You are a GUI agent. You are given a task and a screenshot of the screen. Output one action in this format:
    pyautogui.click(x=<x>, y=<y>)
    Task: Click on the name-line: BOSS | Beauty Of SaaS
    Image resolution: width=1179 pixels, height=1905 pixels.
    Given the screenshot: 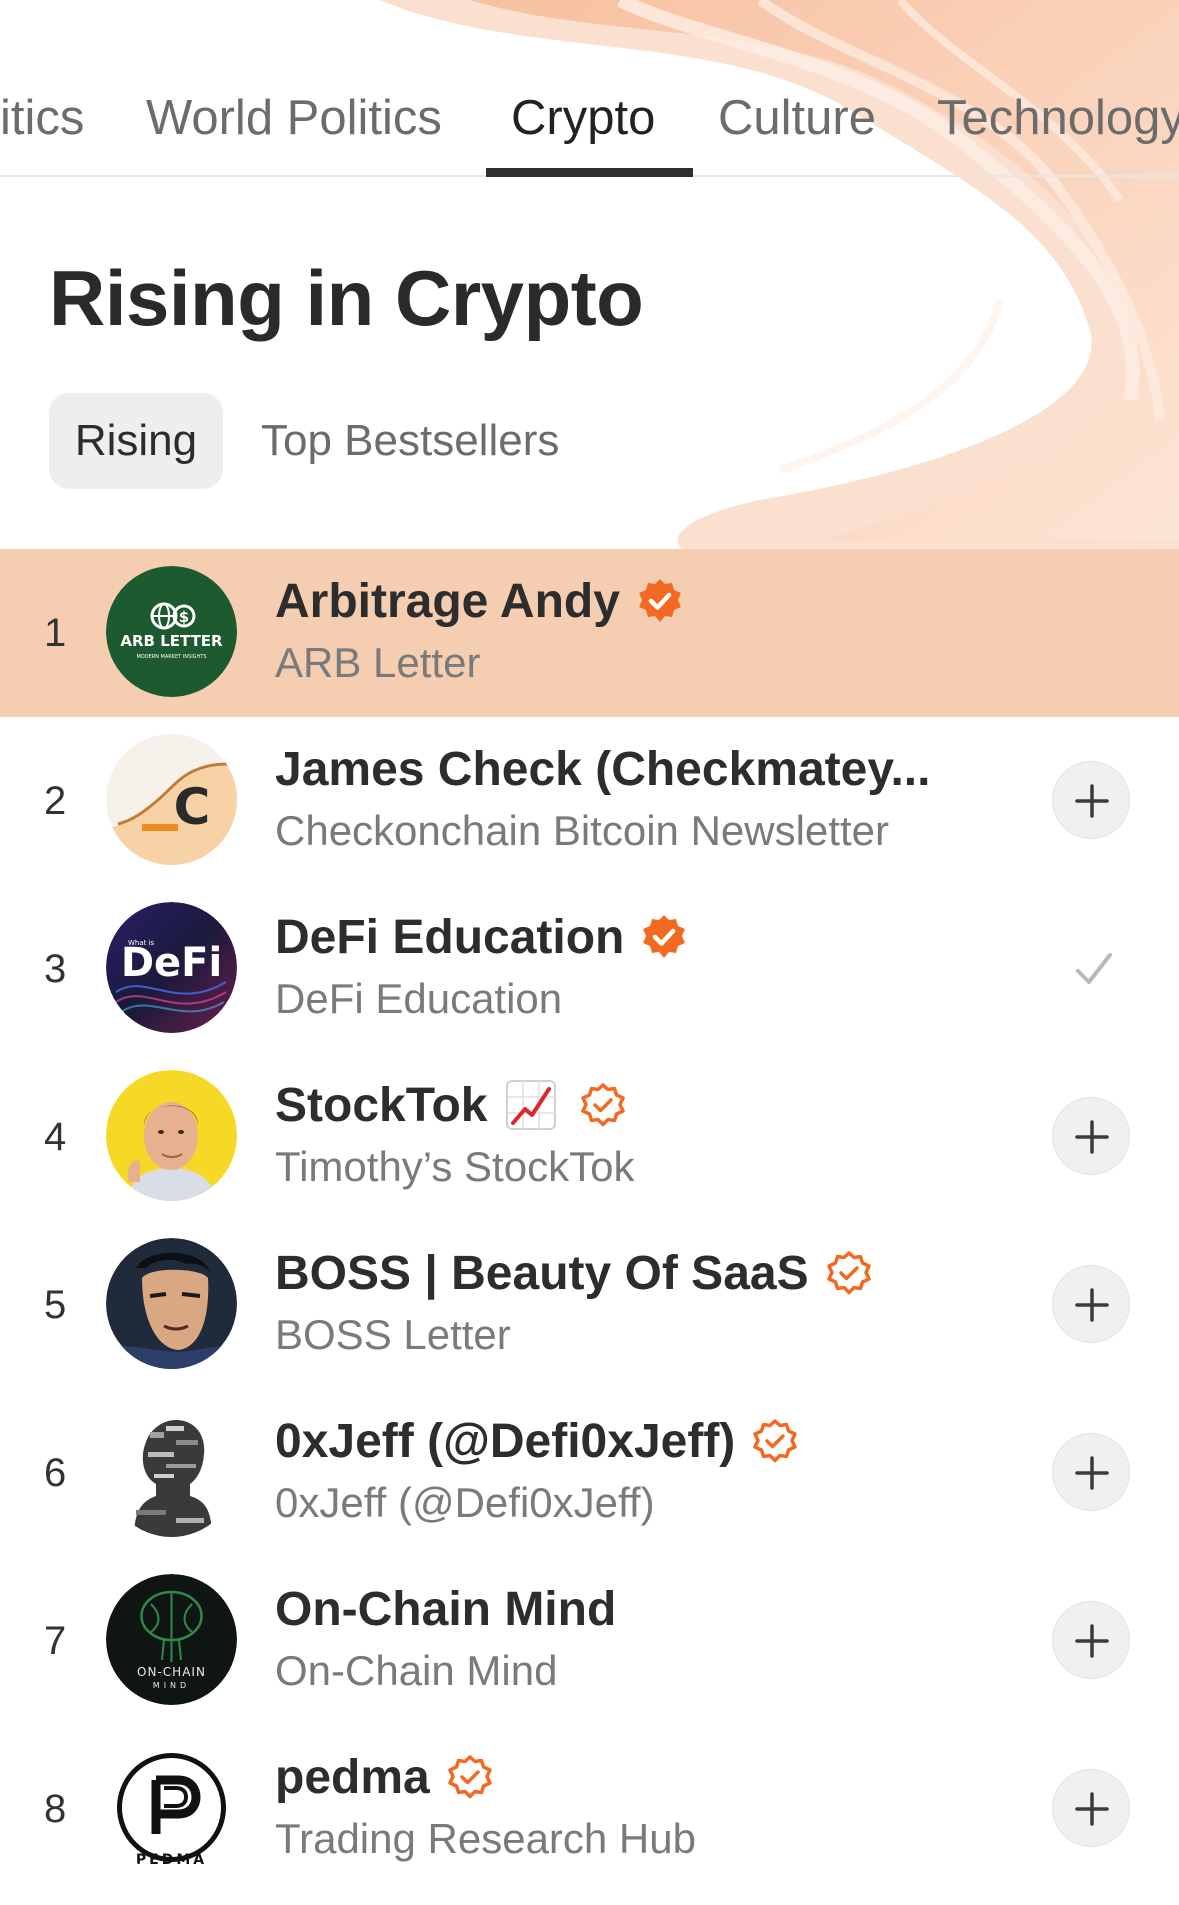 What is the action you would take?
    pyautogui.click(x=574, y=1273)
    